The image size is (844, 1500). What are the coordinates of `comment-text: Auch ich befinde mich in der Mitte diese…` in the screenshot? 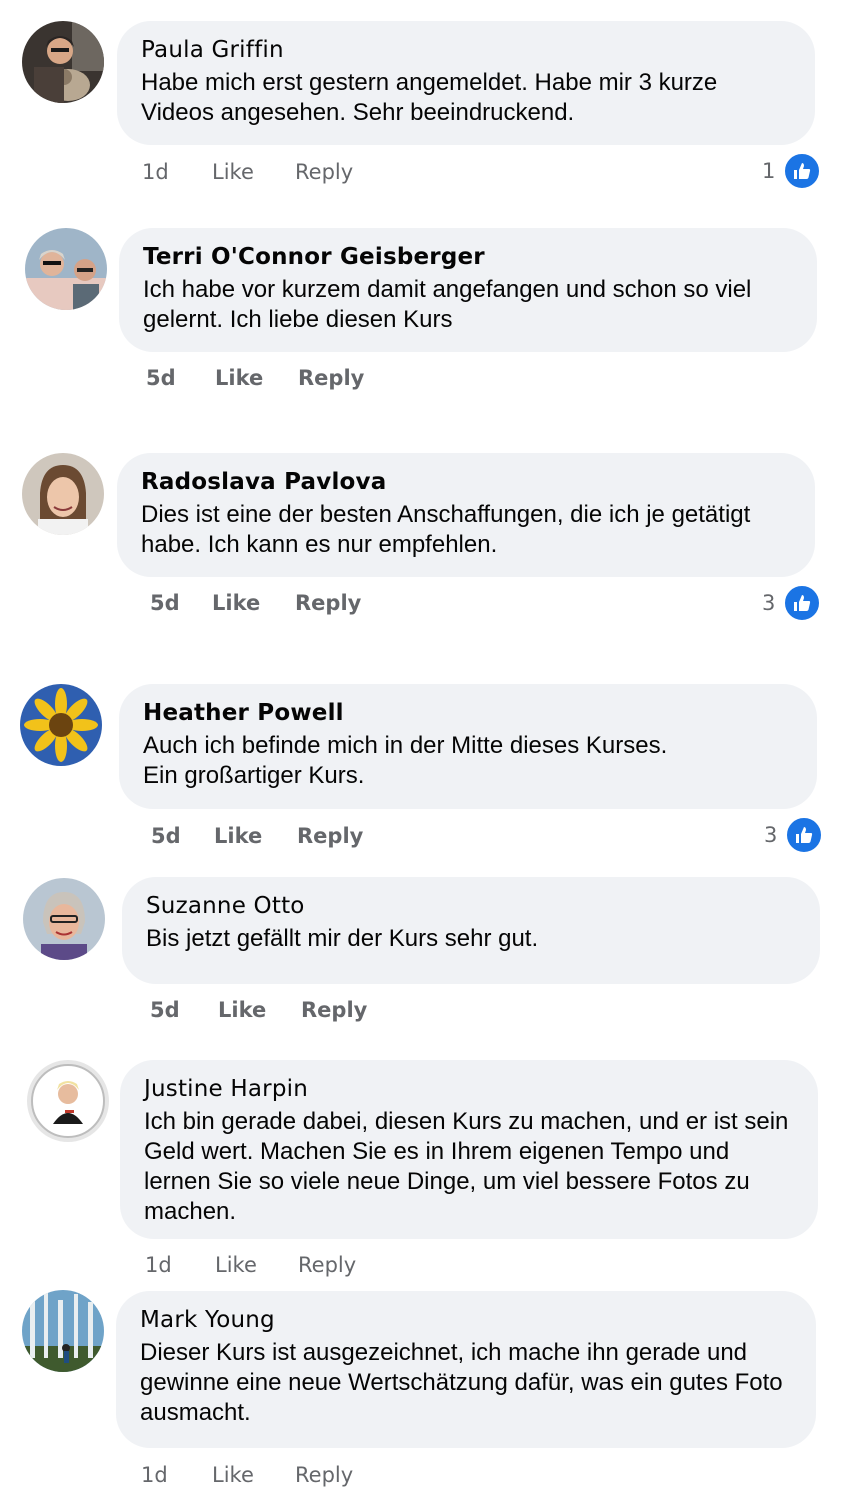 It's located at (468, 761).